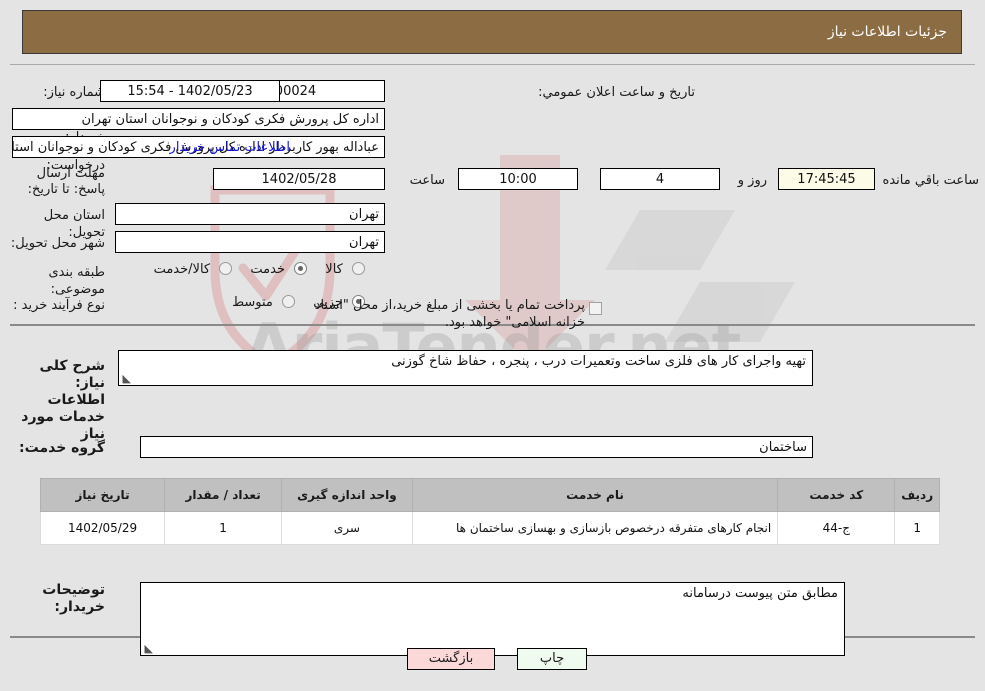 The height and width of the screenshot is (691, 985). What do you see at coordinates (126, 378) in the screenshot?
I see `resize-grip-icon: ◣` at bounding box center [126, 378].